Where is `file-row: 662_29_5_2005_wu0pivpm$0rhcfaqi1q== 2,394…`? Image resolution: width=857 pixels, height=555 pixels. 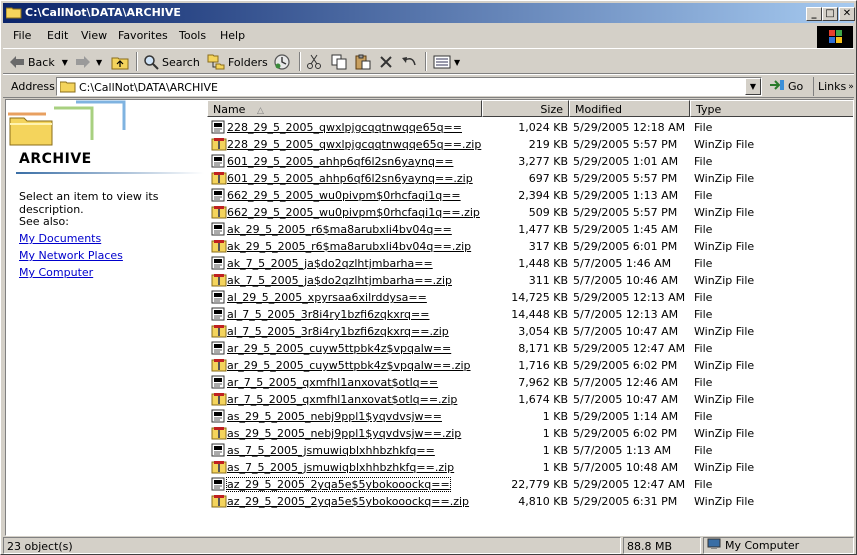 file-row: 662_29_5_2005_wu0pivpm$0rhcfaqi1q== 2,394… is located at coordinates (530, 195).